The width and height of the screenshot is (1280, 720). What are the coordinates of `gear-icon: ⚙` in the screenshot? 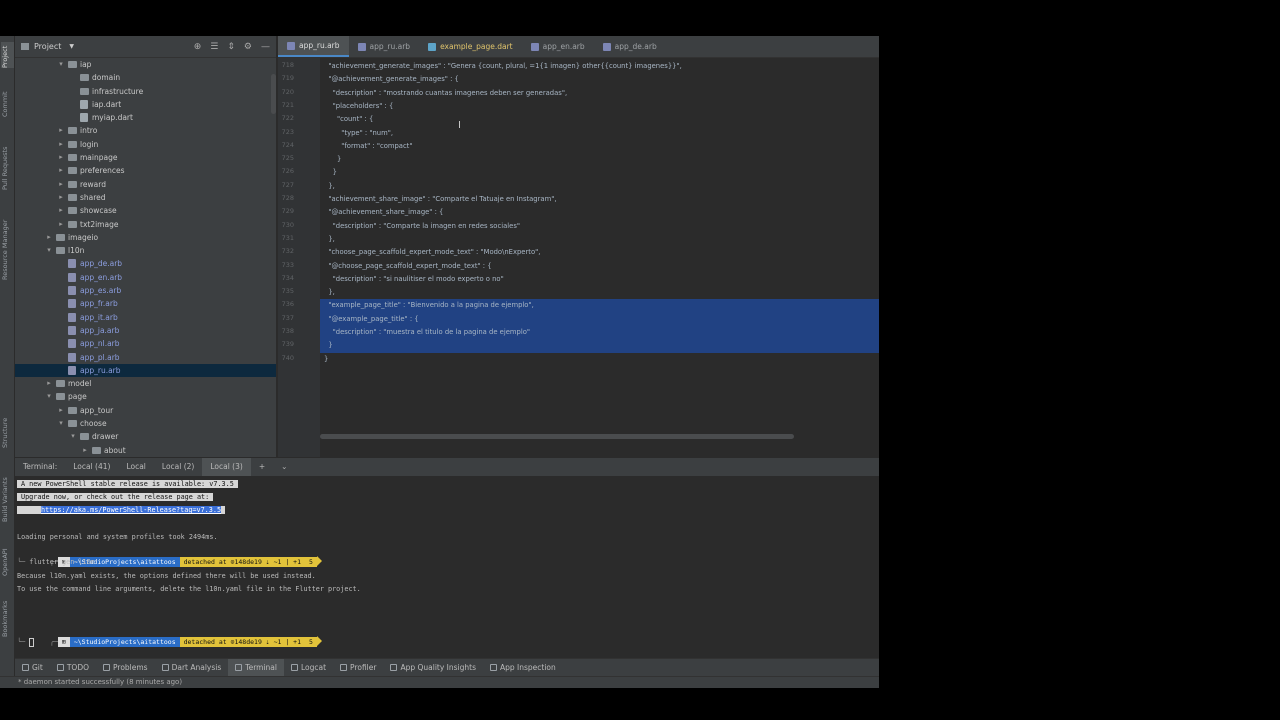 It's located at (248, 47).